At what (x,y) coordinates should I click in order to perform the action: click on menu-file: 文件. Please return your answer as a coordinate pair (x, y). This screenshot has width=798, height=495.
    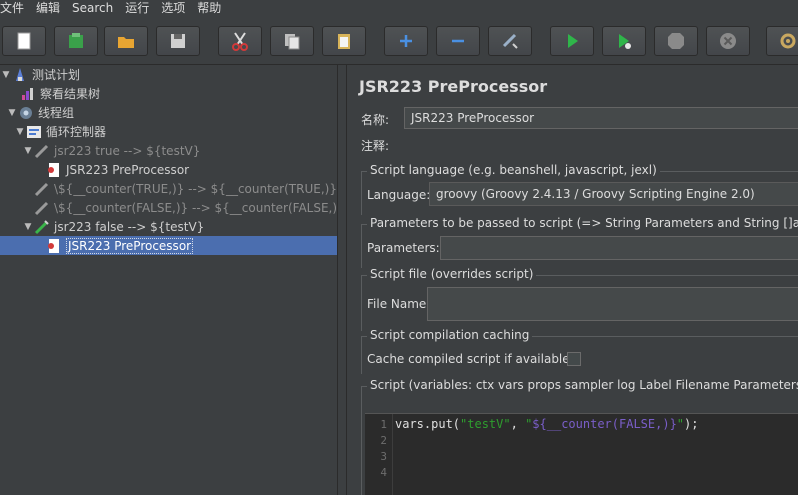
    Looking at the image, I should click on (15, 8).